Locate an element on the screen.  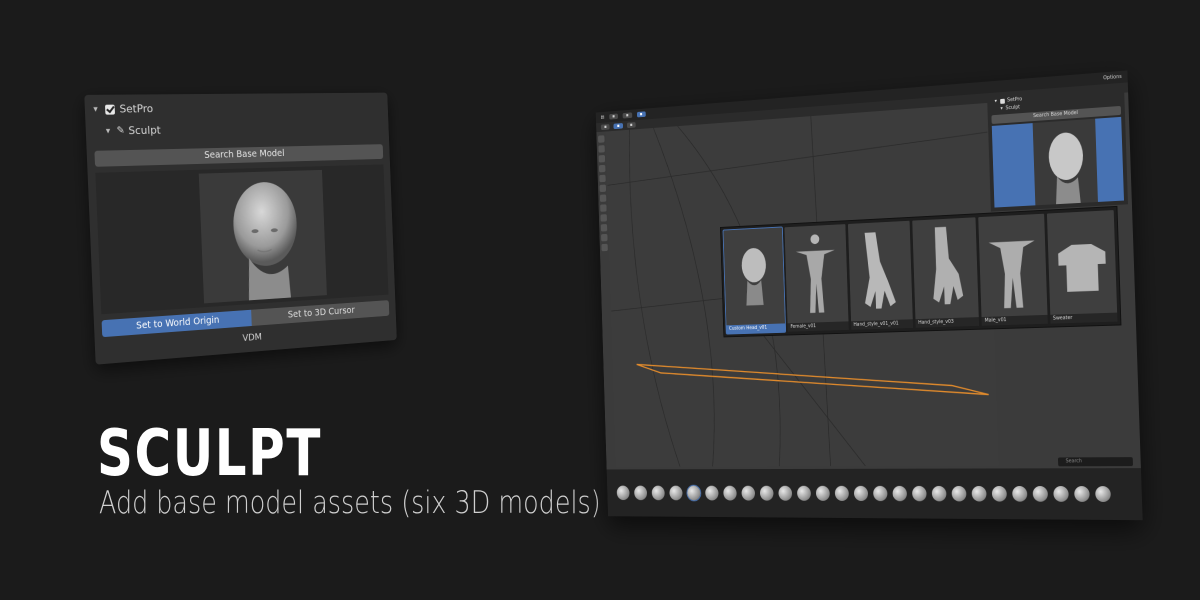
asset-label: Female_v01 is located at coordinates (818, 326).